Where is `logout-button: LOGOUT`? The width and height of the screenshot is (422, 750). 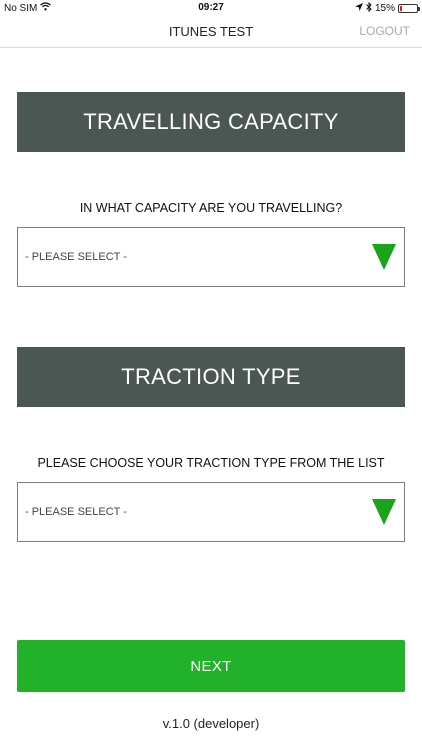
logout-button: LOGOUT is located at coordinates (384, 31).